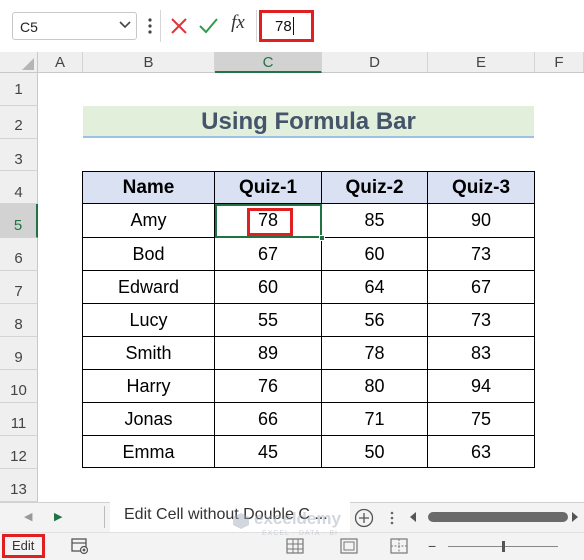 This screenshot has height=560, width=584. I want to click on table-cell-name: Emma, so click(149, 452).